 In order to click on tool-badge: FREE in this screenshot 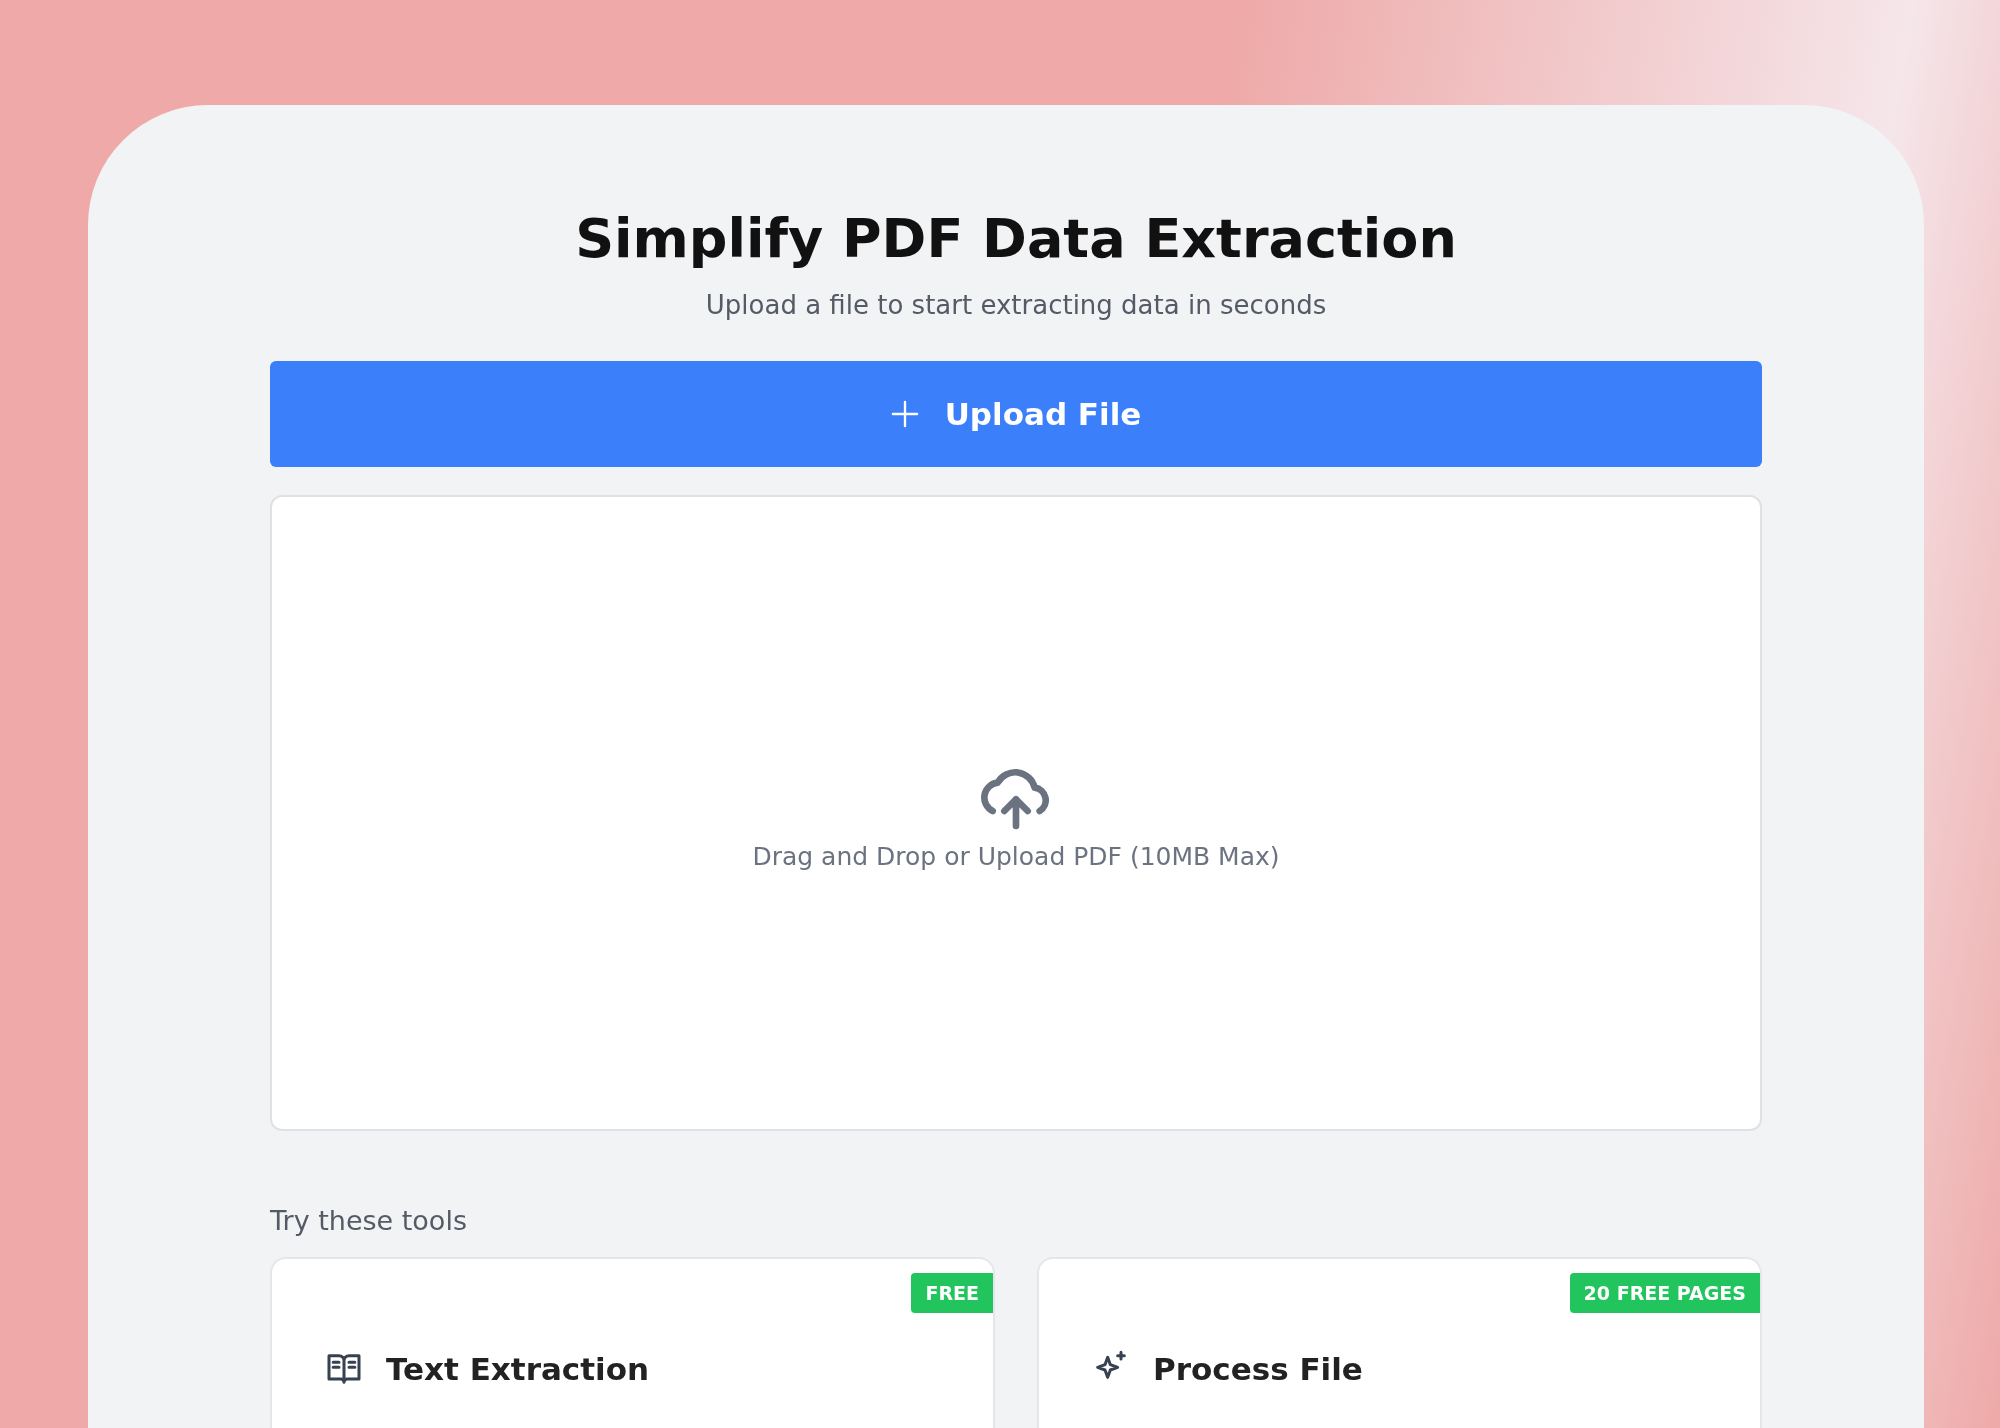, I will do `click(952, 1293)`.